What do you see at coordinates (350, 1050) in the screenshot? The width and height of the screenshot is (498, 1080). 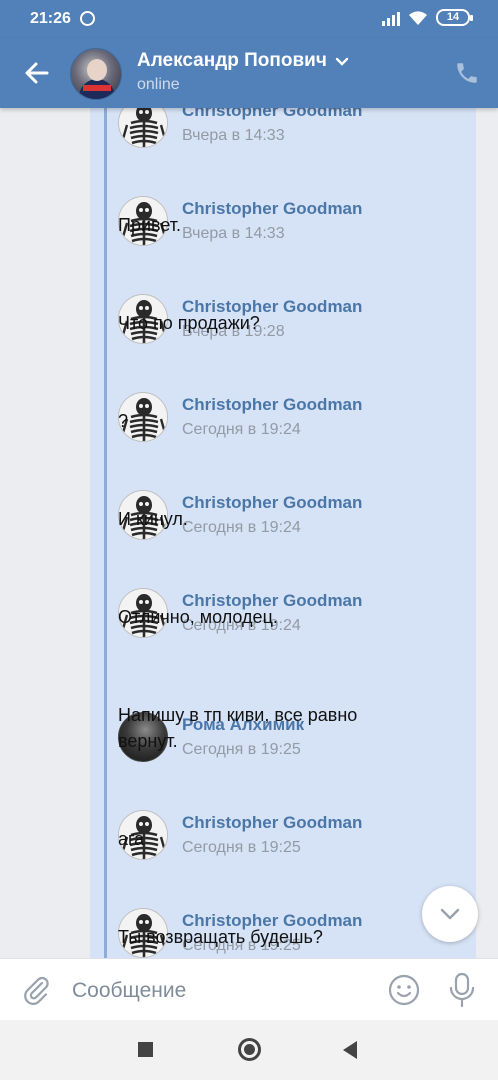 I see `system-back-button` at bounding box center [350, 1050].